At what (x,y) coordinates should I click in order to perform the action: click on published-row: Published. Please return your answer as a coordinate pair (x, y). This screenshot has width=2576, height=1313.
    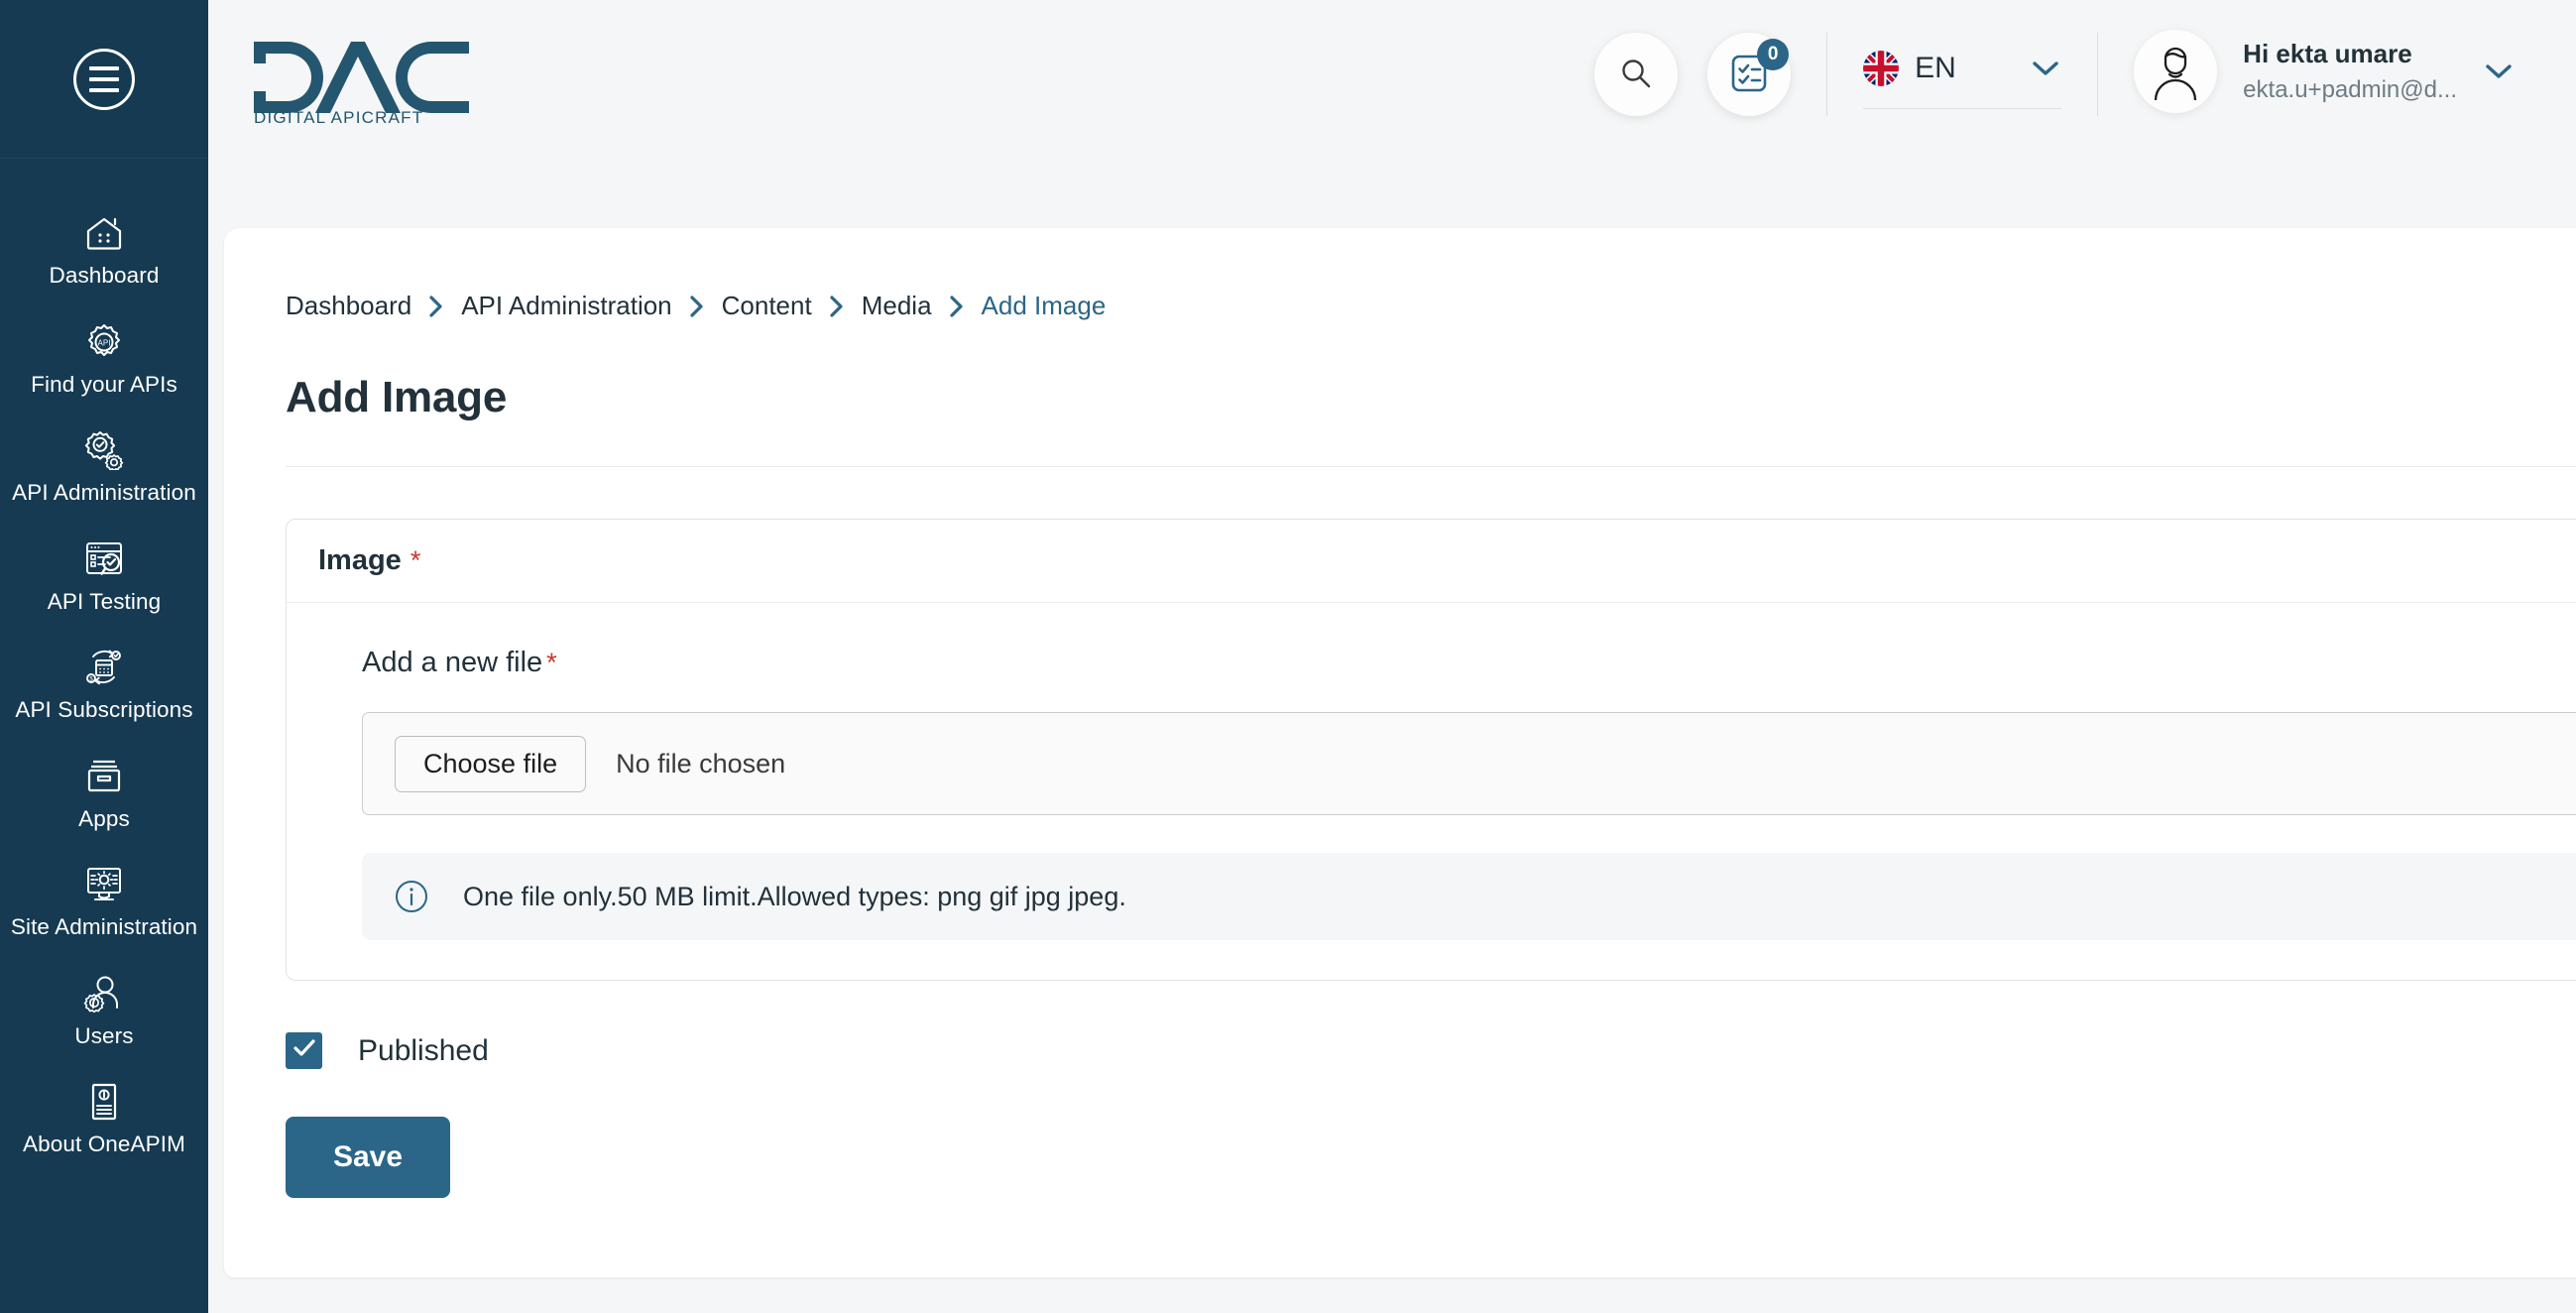
    Looking at the image, I should click on (1431, 1051).